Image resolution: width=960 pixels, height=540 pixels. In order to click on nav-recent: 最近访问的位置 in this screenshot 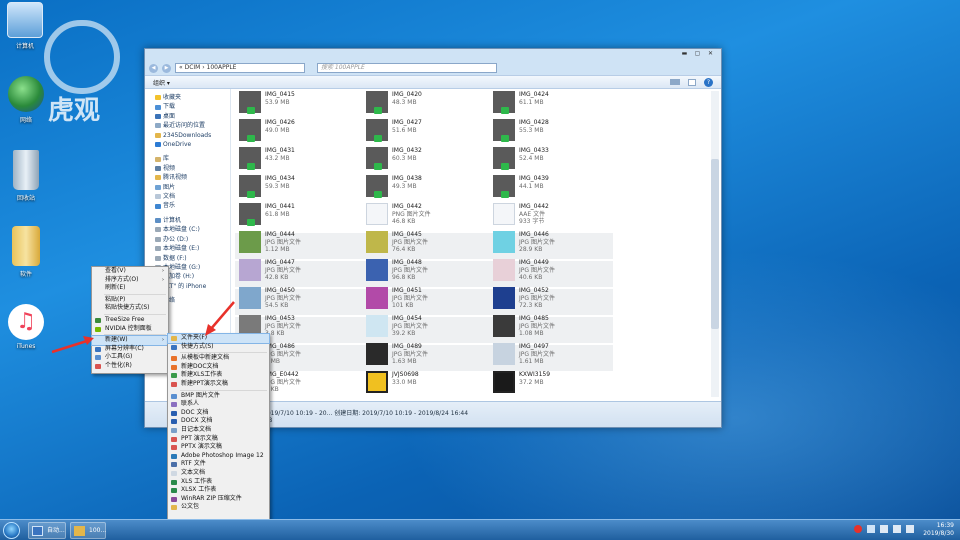, I will do `click(192, 125)`.